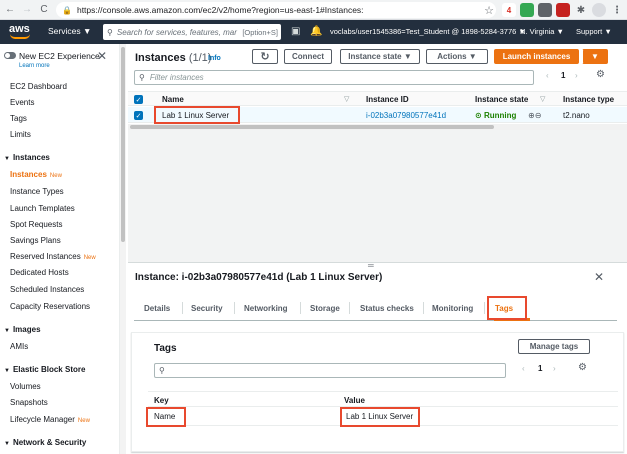 Image resolution: width=627 pixels, height=454 pixels. Describe the element at coordinates (383, 399) in the screenshot. I see `tags-table-header: Key Value` at that location.